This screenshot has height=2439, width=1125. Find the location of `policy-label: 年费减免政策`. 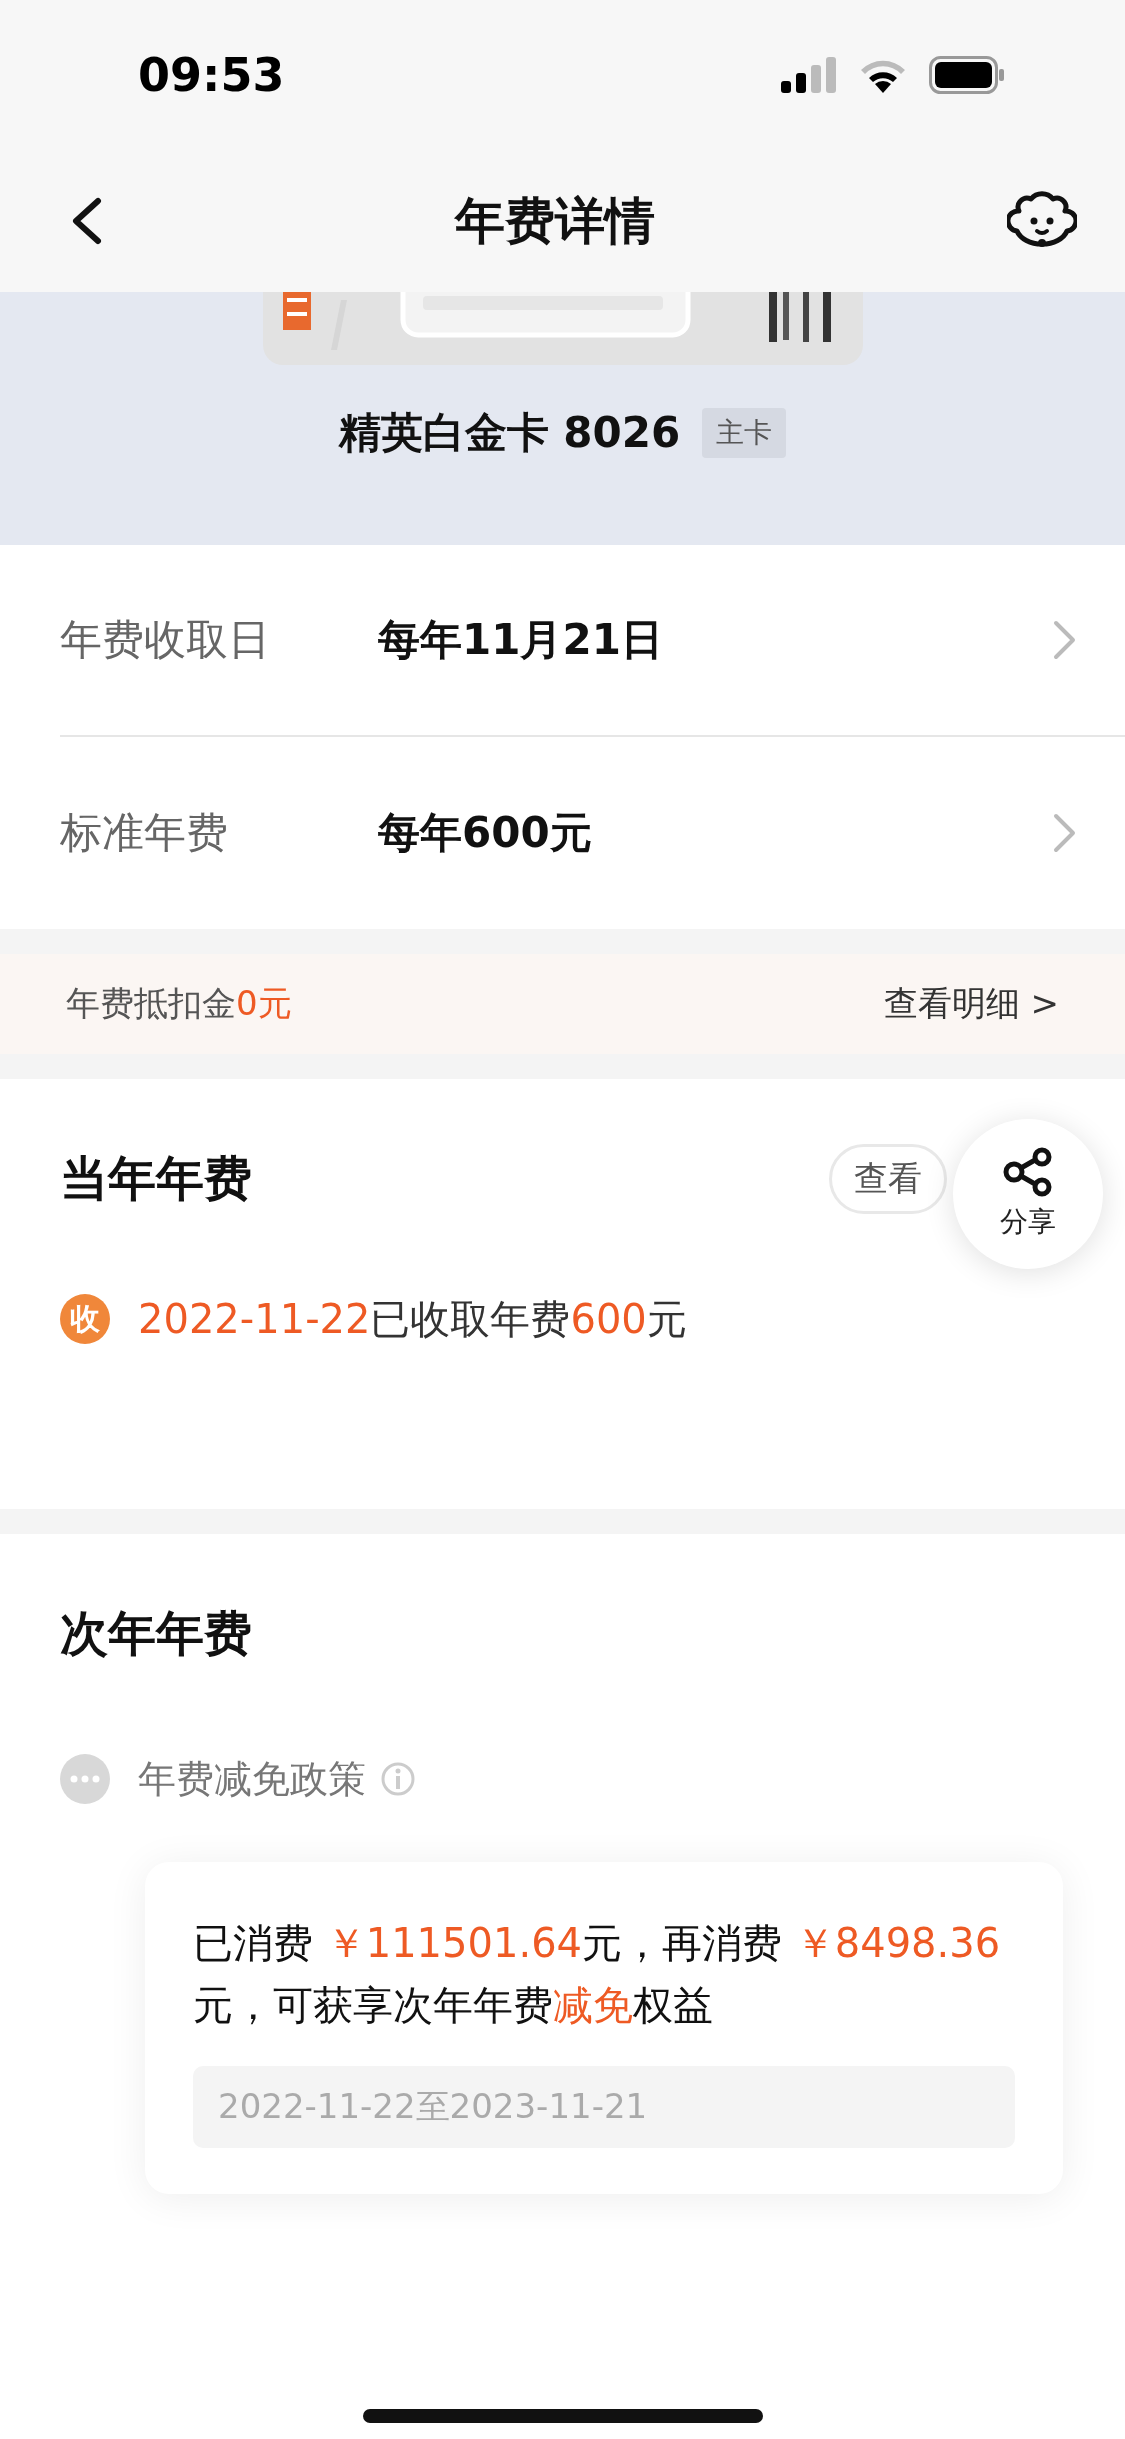

policy-label: 年费减免政策 is located at coordinates (252, 1779).